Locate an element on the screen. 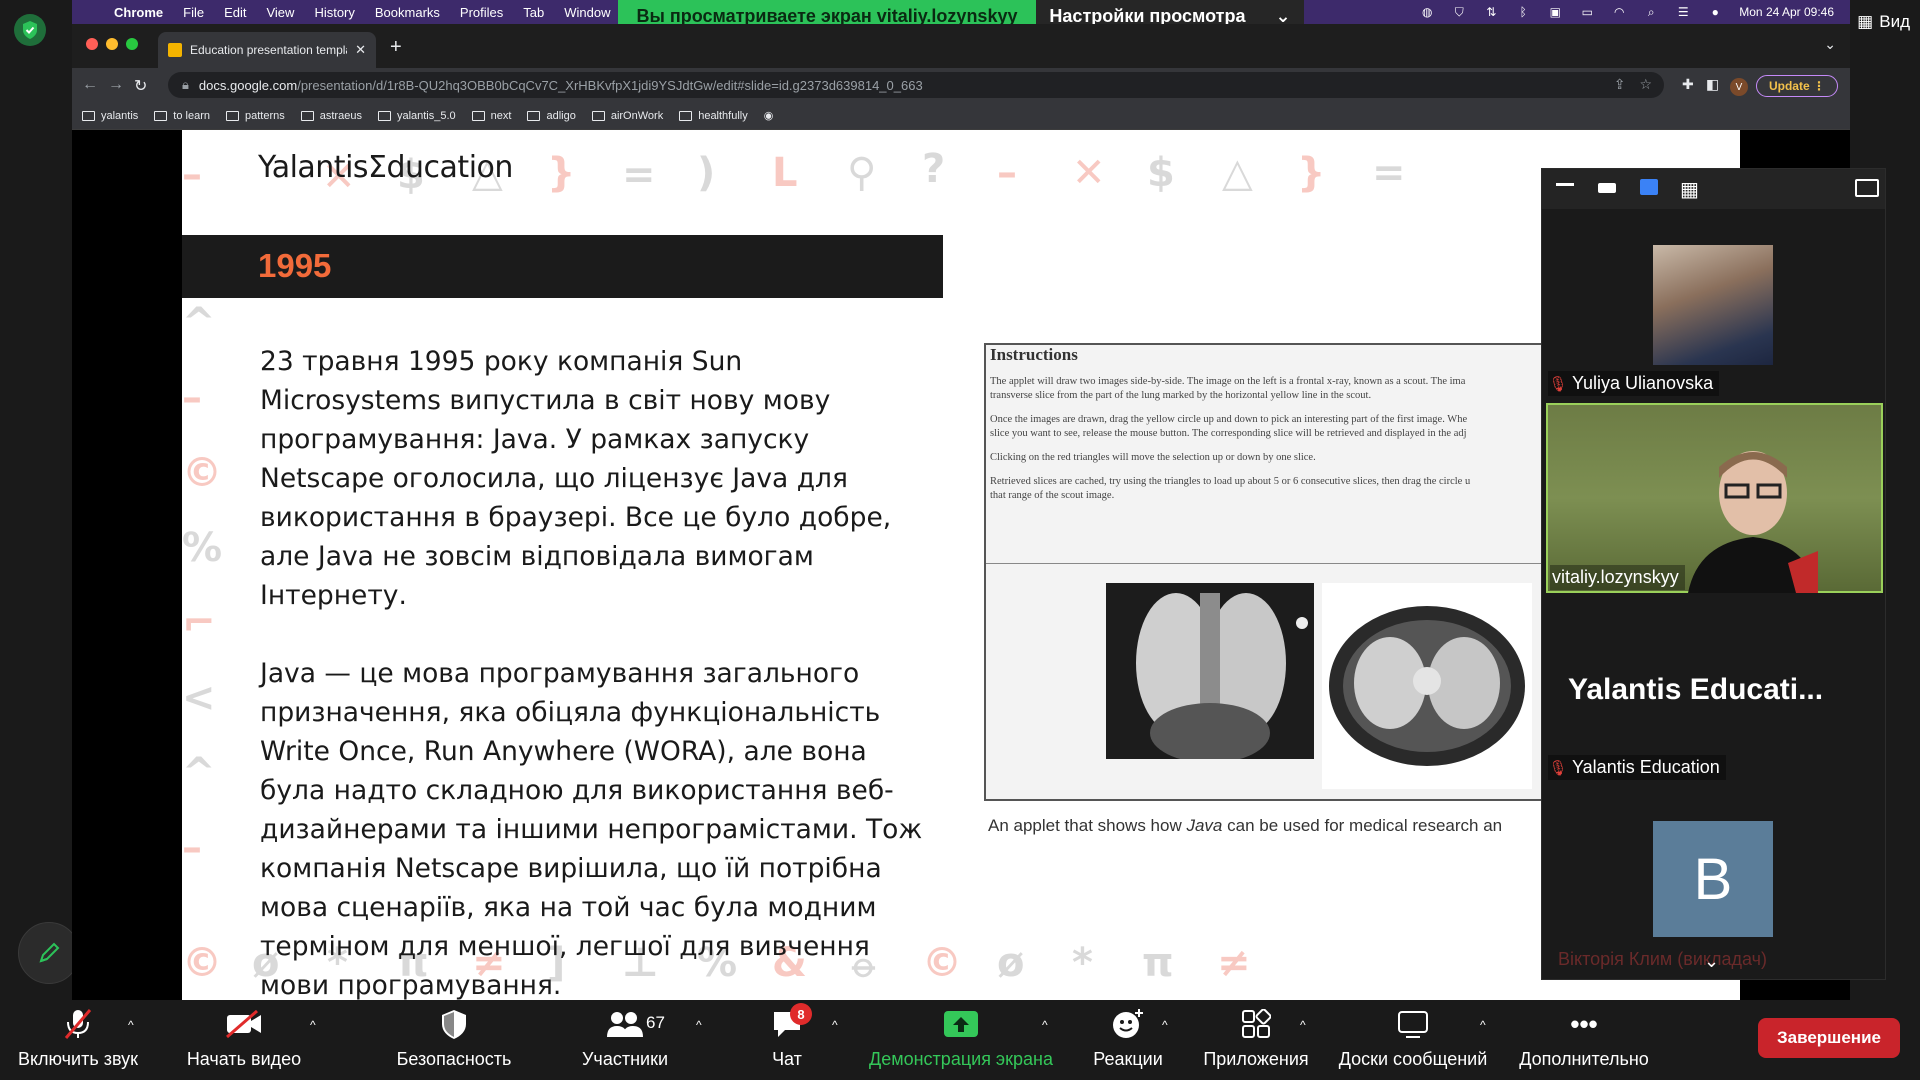  video-options-caret-icon: ^ is located at coordinates (313, 1025).